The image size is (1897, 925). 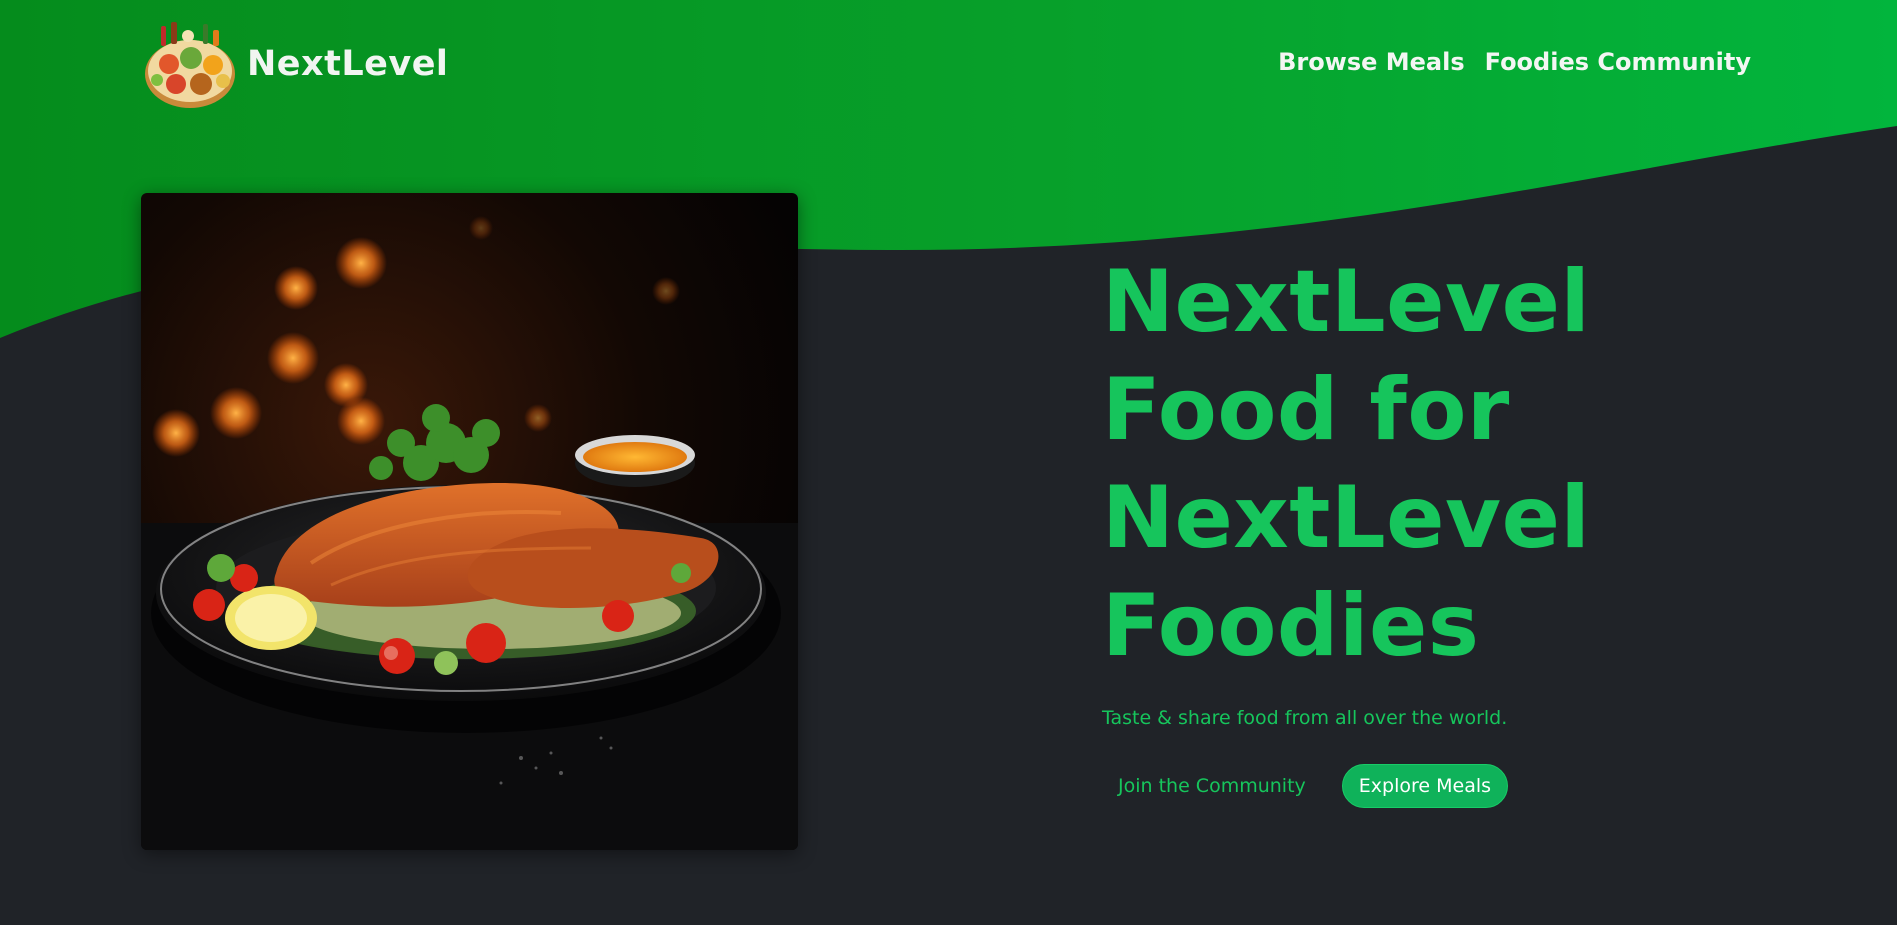 What do you see at coordinates (1204, 786) in the screenshot?
I see `join-community-link: Join the Community` at bounding box center [1204, 786].